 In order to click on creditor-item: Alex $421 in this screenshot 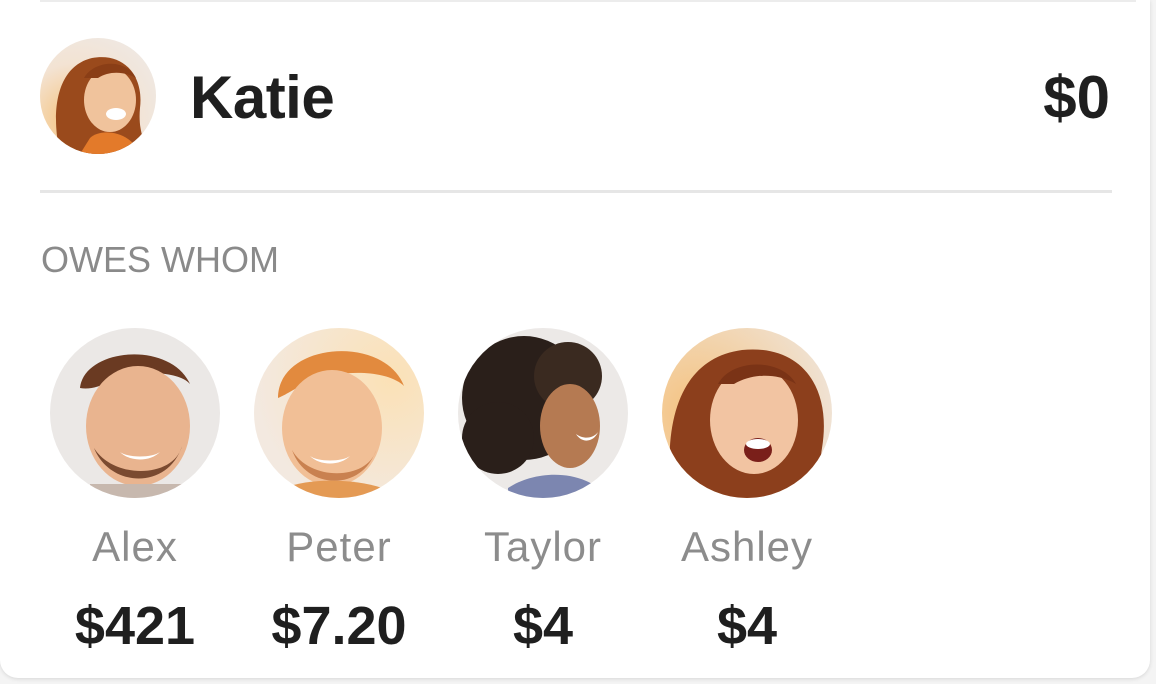, I will do `click(135, 493)`.